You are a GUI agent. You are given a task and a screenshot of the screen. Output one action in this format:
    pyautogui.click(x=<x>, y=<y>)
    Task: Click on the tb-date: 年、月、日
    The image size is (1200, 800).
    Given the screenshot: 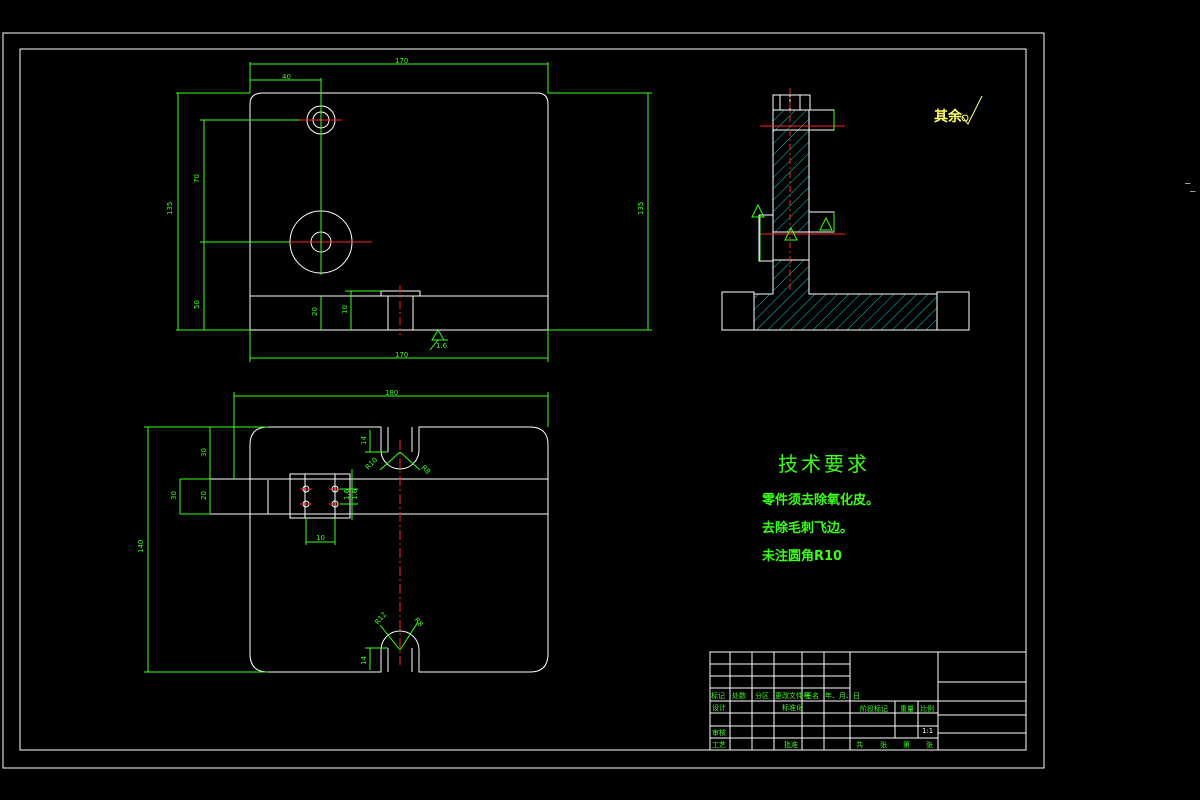 What is the action you would take?
    pyautogui.click(x=842, y=696)
    